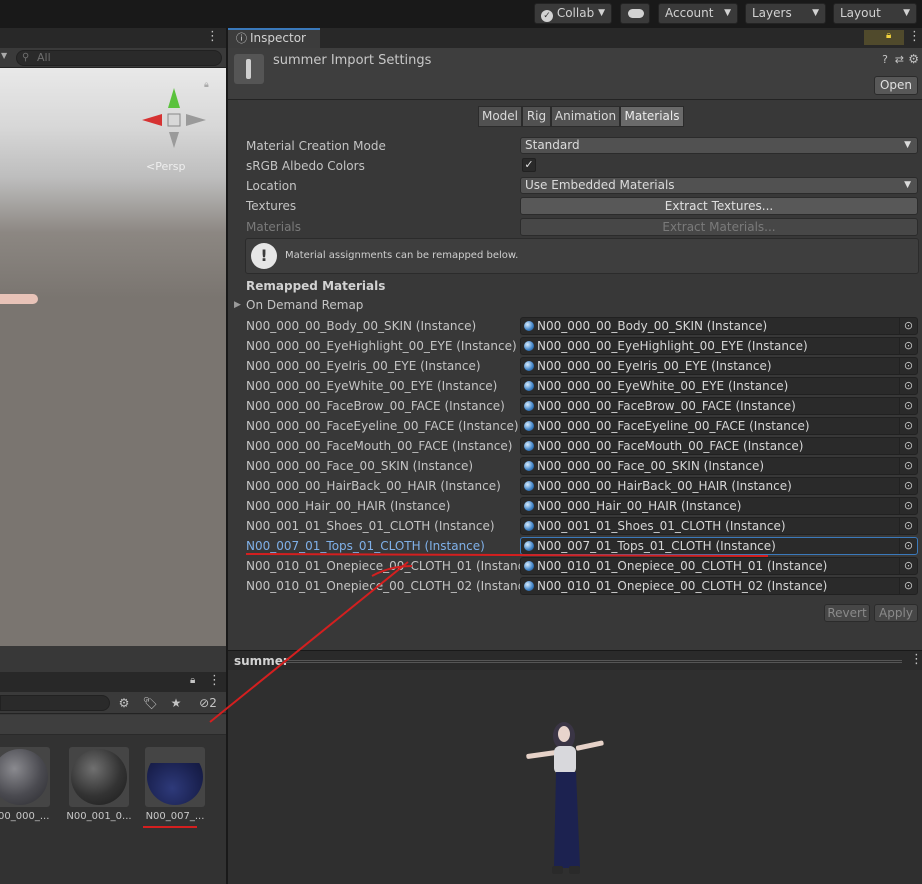 The height and width of the screenshot is (884, 922). Describe the element at coordinates (785, 13) in the screenshot. I see `layers-button: Layers ▼` at that location.